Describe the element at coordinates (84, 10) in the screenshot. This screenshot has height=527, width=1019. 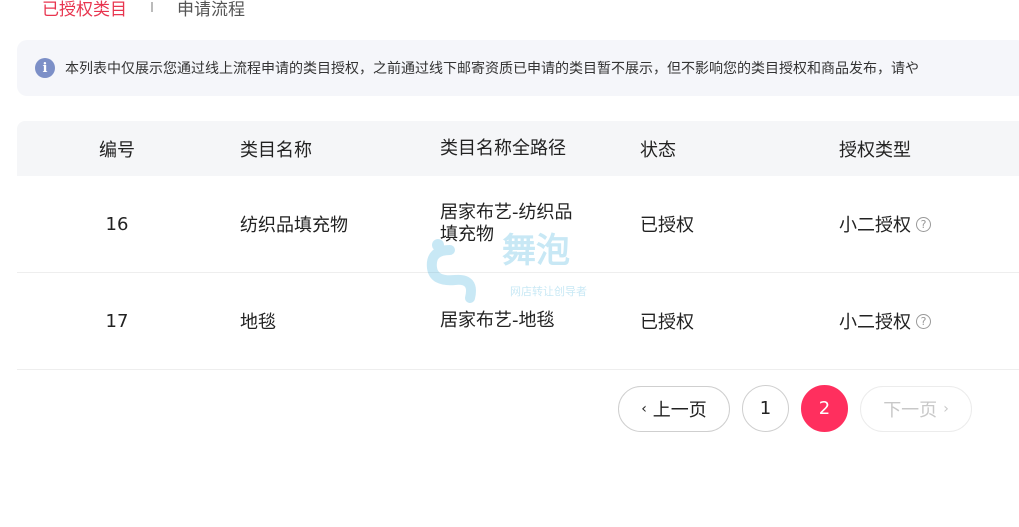
I see `tab-authorized-categories: 已授权类目` at that location.